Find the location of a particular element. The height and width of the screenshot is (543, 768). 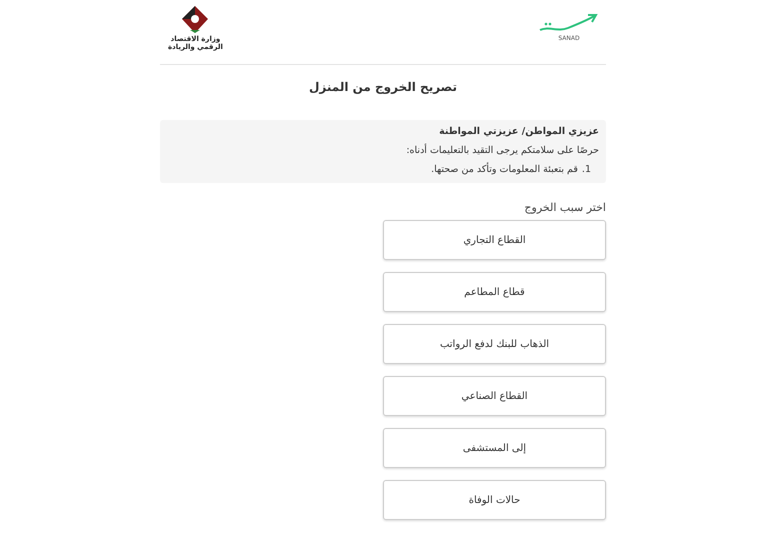

reason-button: الذهاب للبنك لدفع الرواتب is located at coordinates (494, 344).